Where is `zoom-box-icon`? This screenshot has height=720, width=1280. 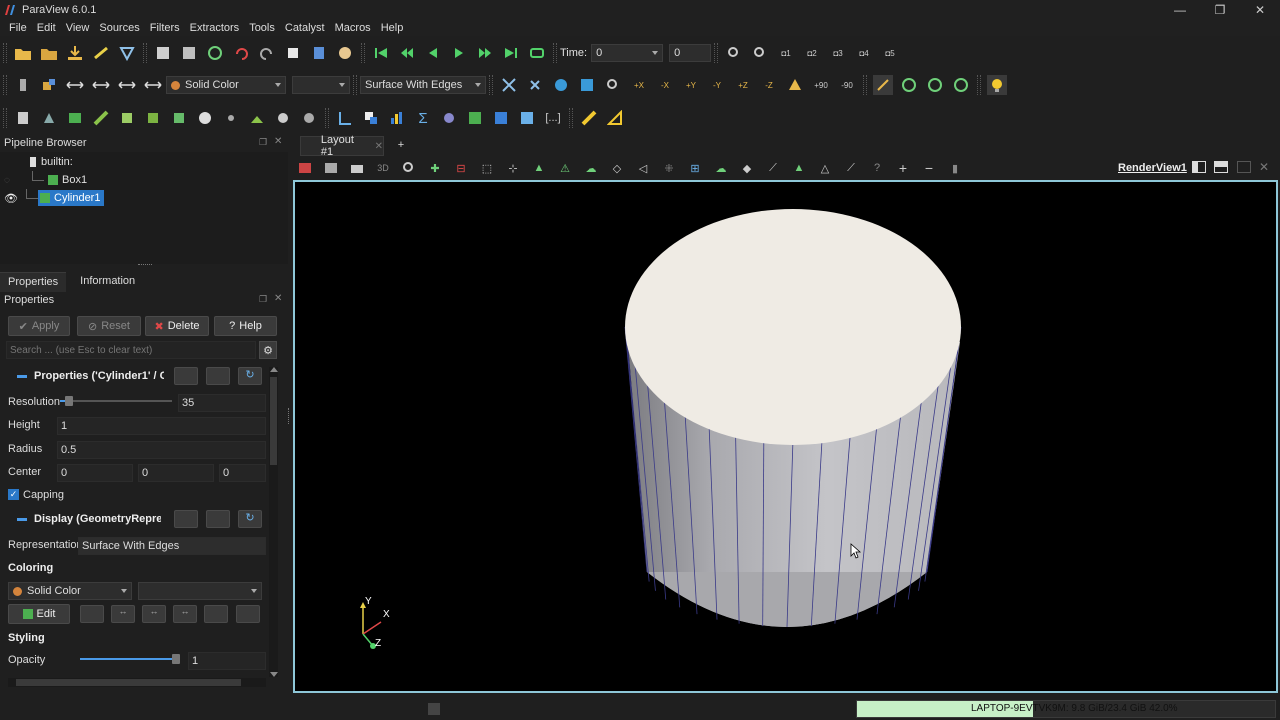 zoom-box-icon is located at coordinates (409, 168).